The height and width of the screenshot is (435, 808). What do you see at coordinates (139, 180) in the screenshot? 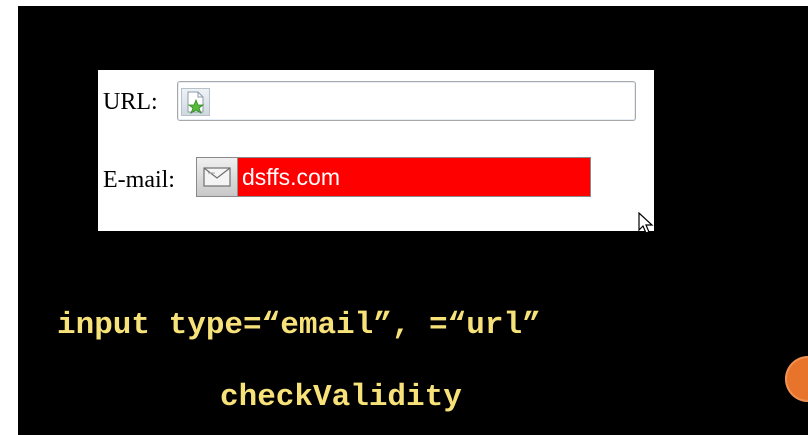
I see `email-label: E-mail:` at bounding box center [139, 180].